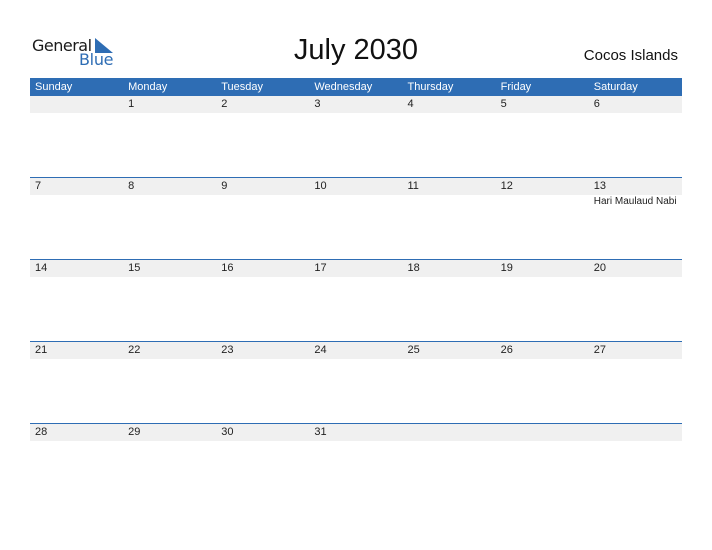 The width and height of the screenshot is (712, 550). Describe the element at coordinates (356, 186) in the screenshot. I see `date-strip: 7 8 9 10 11 12 13` at that location.